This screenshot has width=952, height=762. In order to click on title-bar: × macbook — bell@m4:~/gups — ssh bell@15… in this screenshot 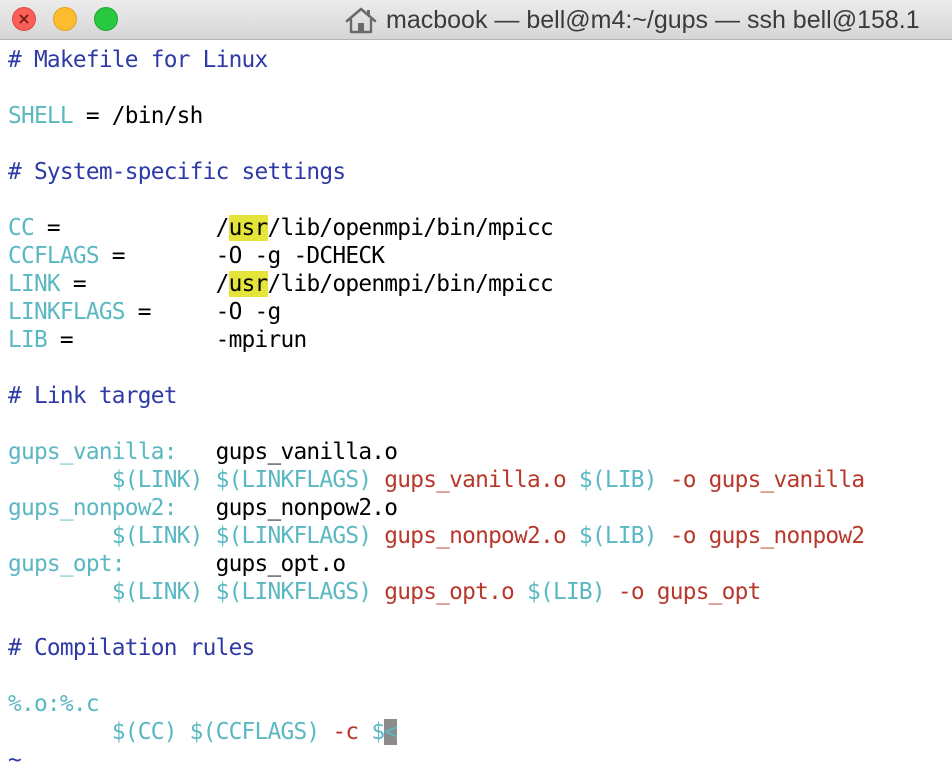, I will do `click(476, 20)`.